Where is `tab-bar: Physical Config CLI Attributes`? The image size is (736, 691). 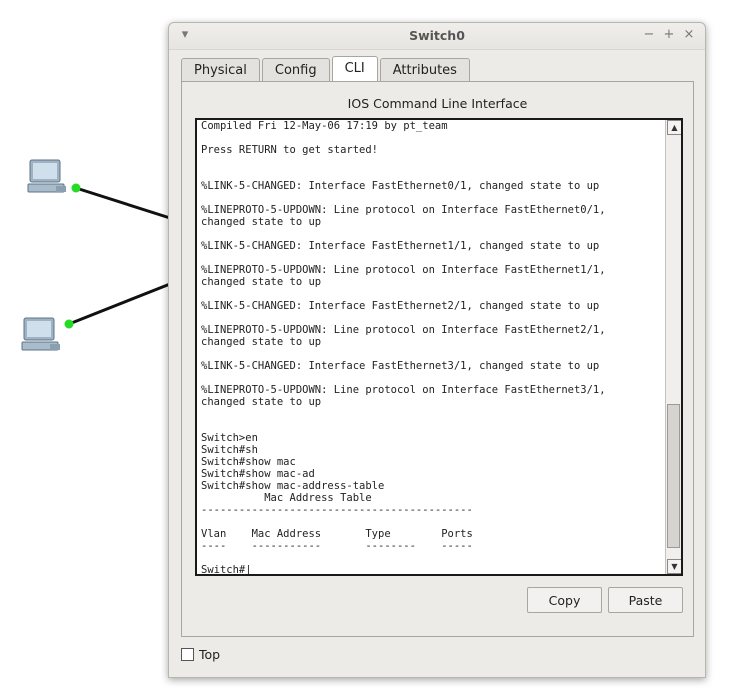
tab-bar: Physical Config CLI Attributes is located at coordinates (326, 69).